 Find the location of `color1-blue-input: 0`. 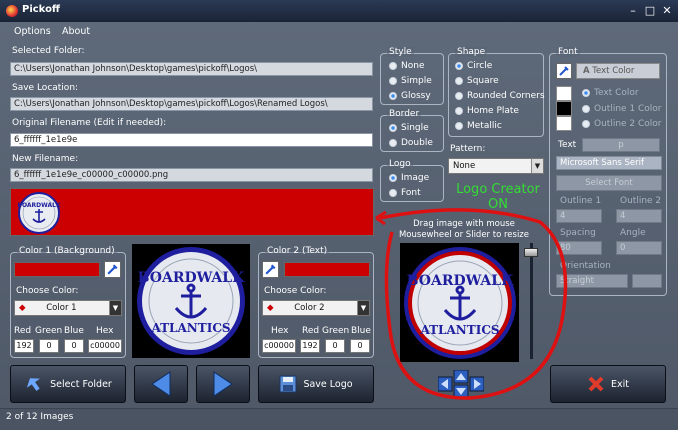

color1-blue-input: 0 is located at coordinates (74, 346).